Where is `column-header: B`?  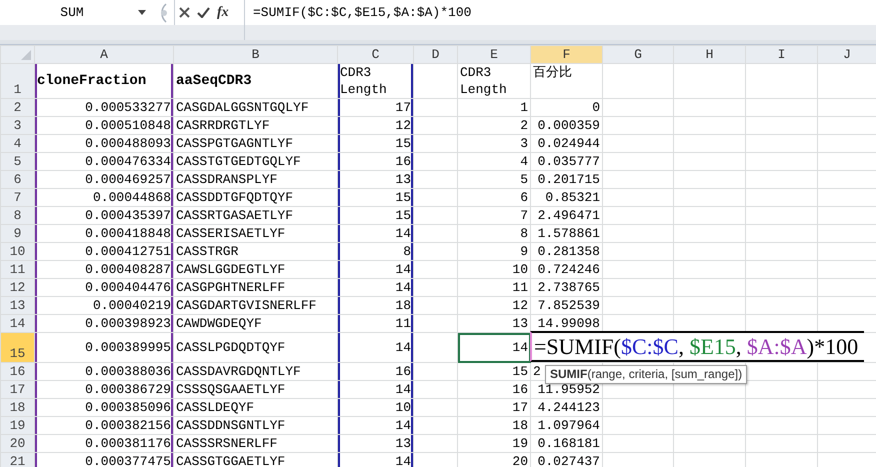 column-header: B is located at coordinates (256, 55).